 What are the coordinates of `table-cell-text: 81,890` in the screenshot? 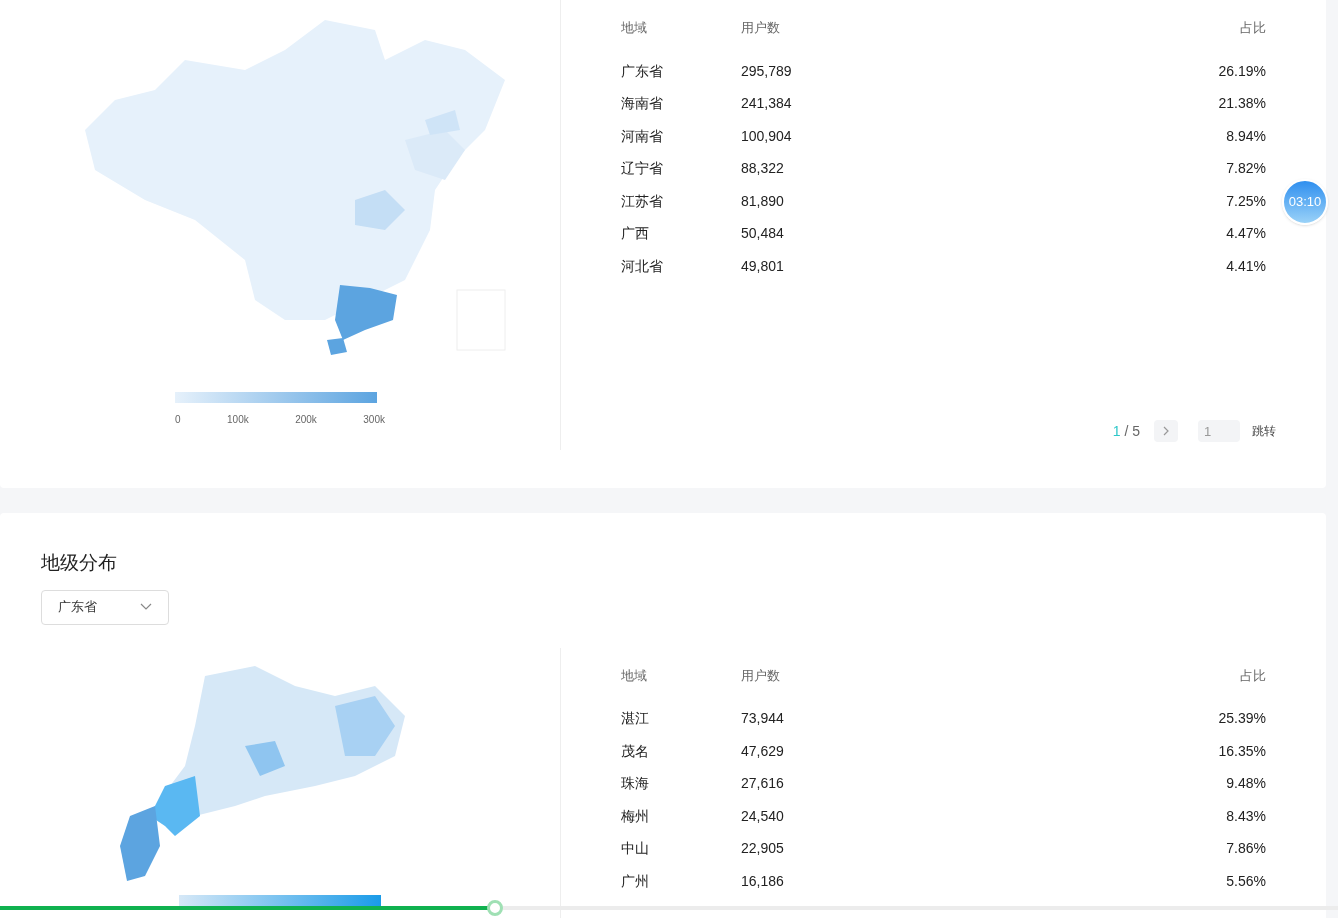 It's located at (762, 201).